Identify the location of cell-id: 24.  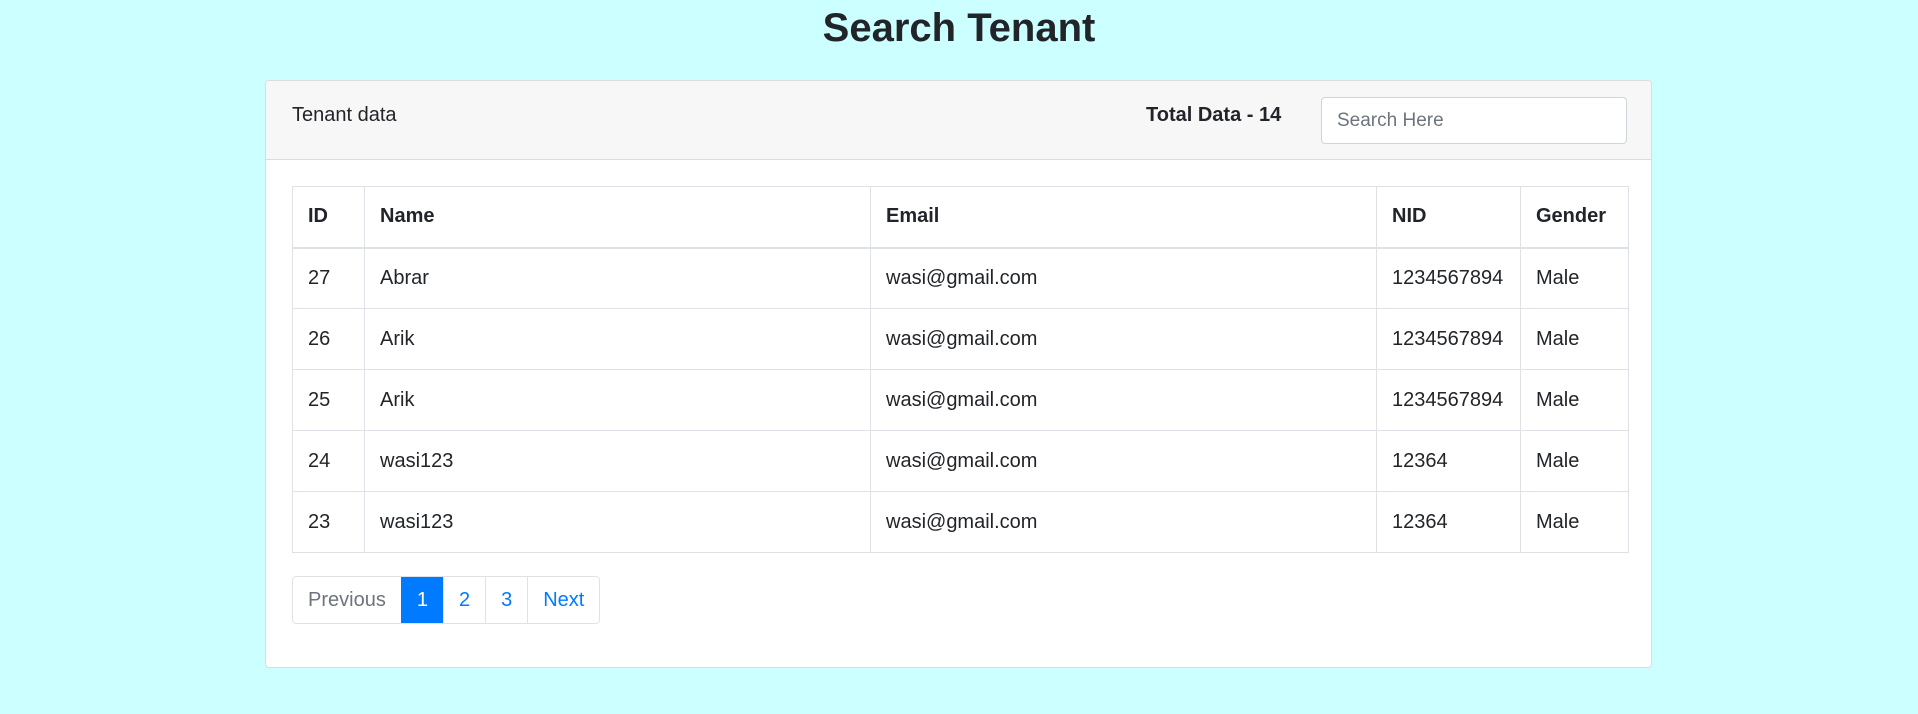
(328, 461).